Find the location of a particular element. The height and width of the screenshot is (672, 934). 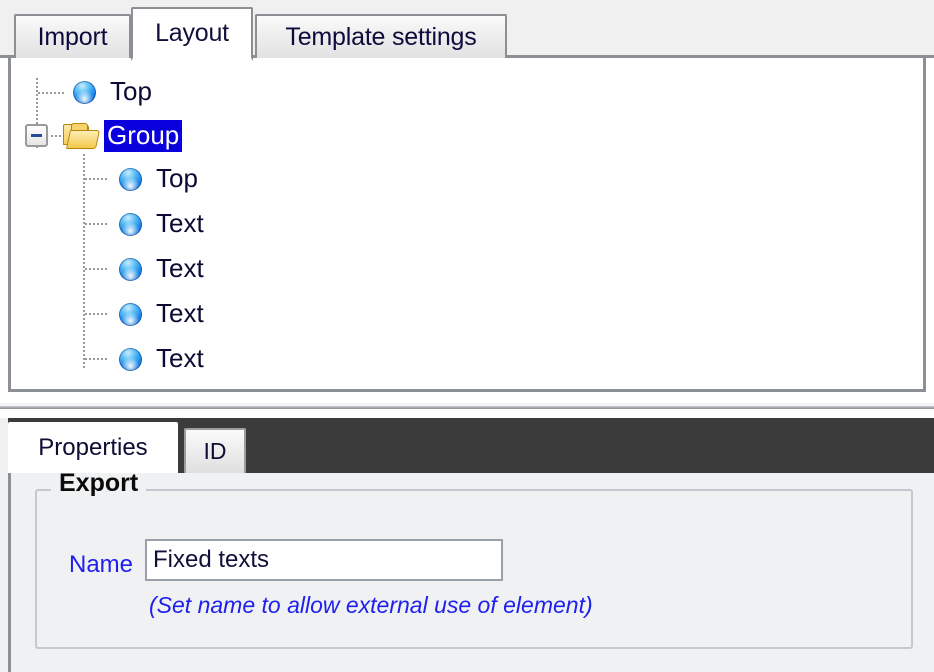

tab-template-settings-label: Template settings is located at coordinates (381, 36).